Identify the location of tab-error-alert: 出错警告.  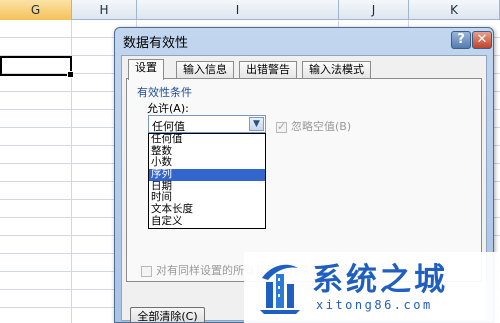
(268, 70).